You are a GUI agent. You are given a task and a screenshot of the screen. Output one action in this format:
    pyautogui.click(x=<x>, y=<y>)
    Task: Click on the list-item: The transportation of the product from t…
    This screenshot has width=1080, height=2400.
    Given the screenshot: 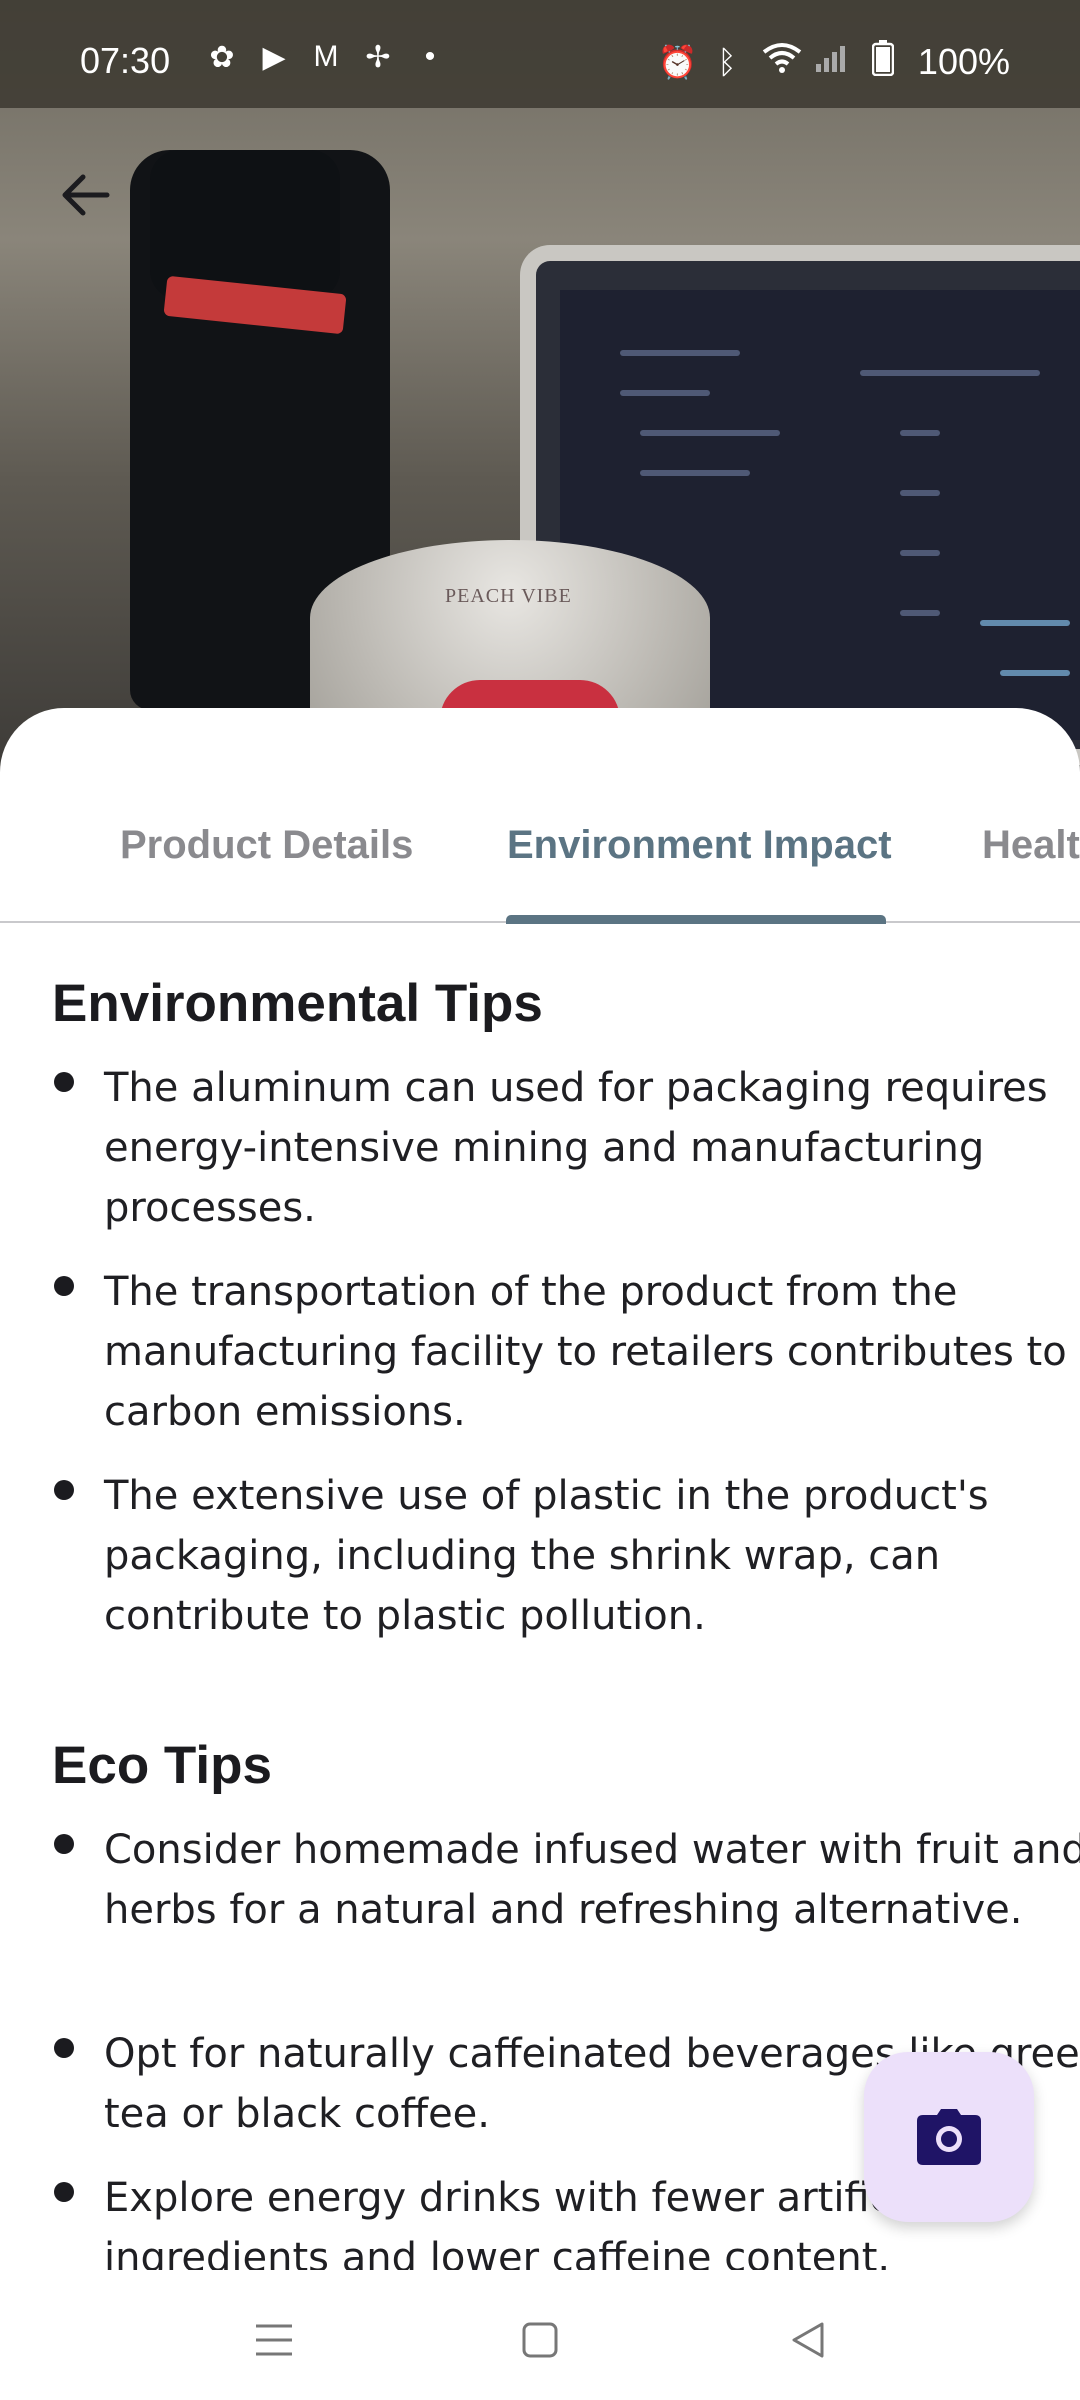 What is the action you would take?
    pyautogui.click(x=566, y=1352)
    